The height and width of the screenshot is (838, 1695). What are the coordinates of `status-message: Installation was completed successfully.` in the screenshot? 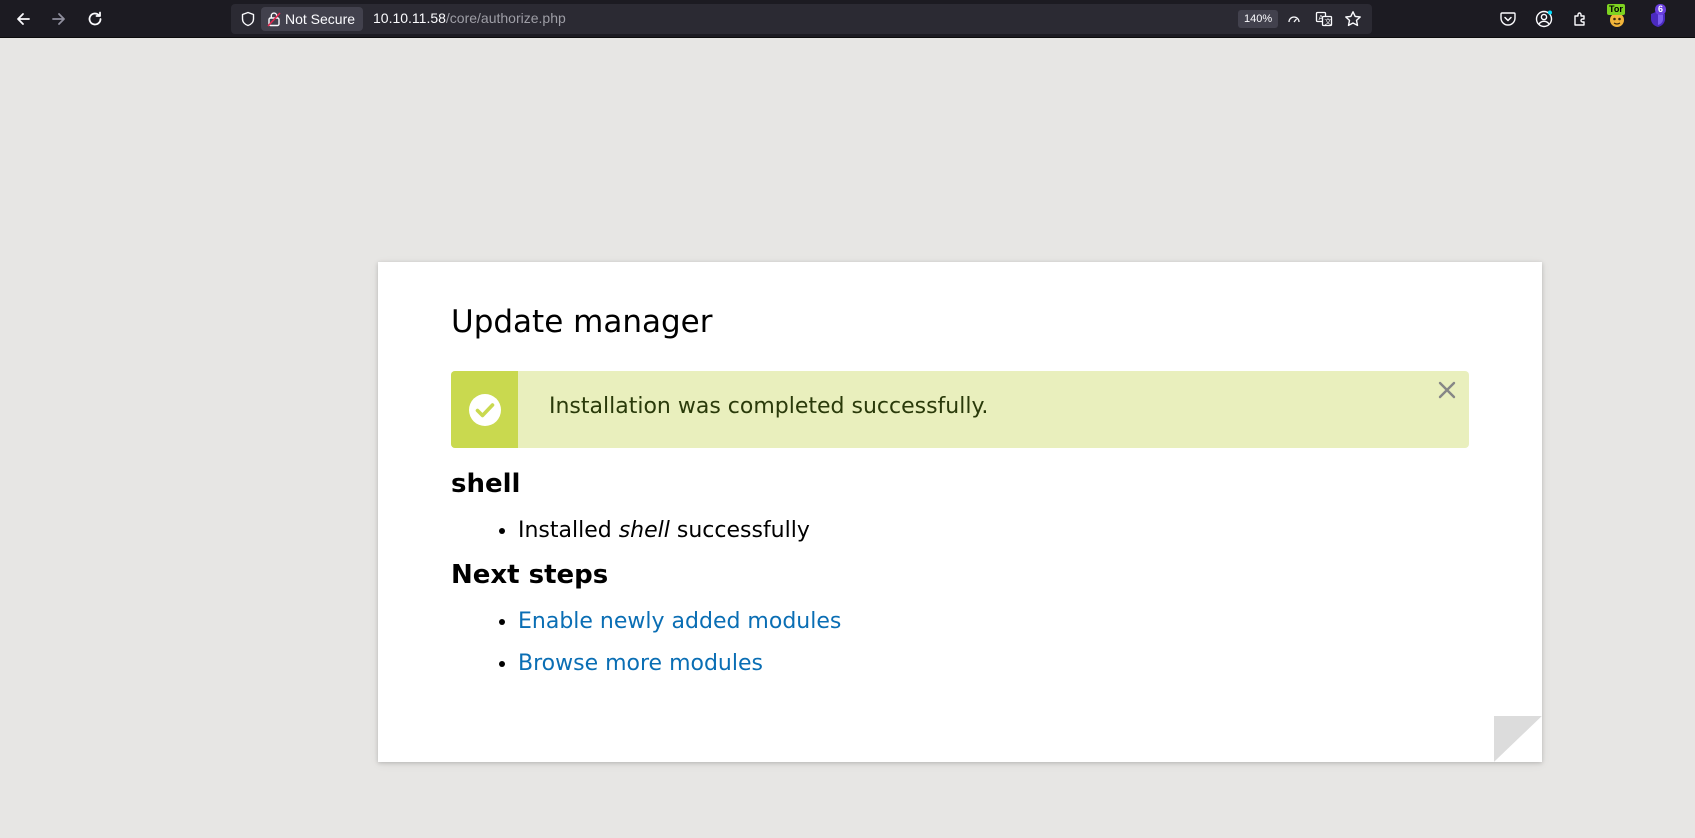 It's located at (960, 410).